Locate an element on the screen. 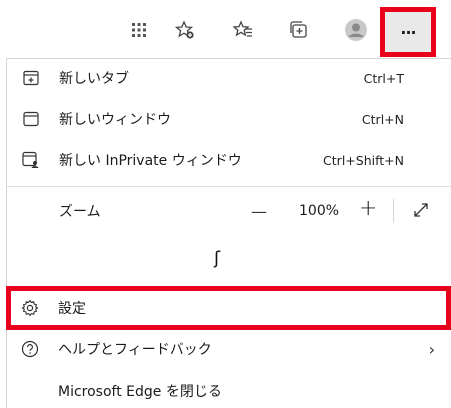 The width and height of the screenshot is (451, 408). zoom-separator is located at coordinates (393, 211).